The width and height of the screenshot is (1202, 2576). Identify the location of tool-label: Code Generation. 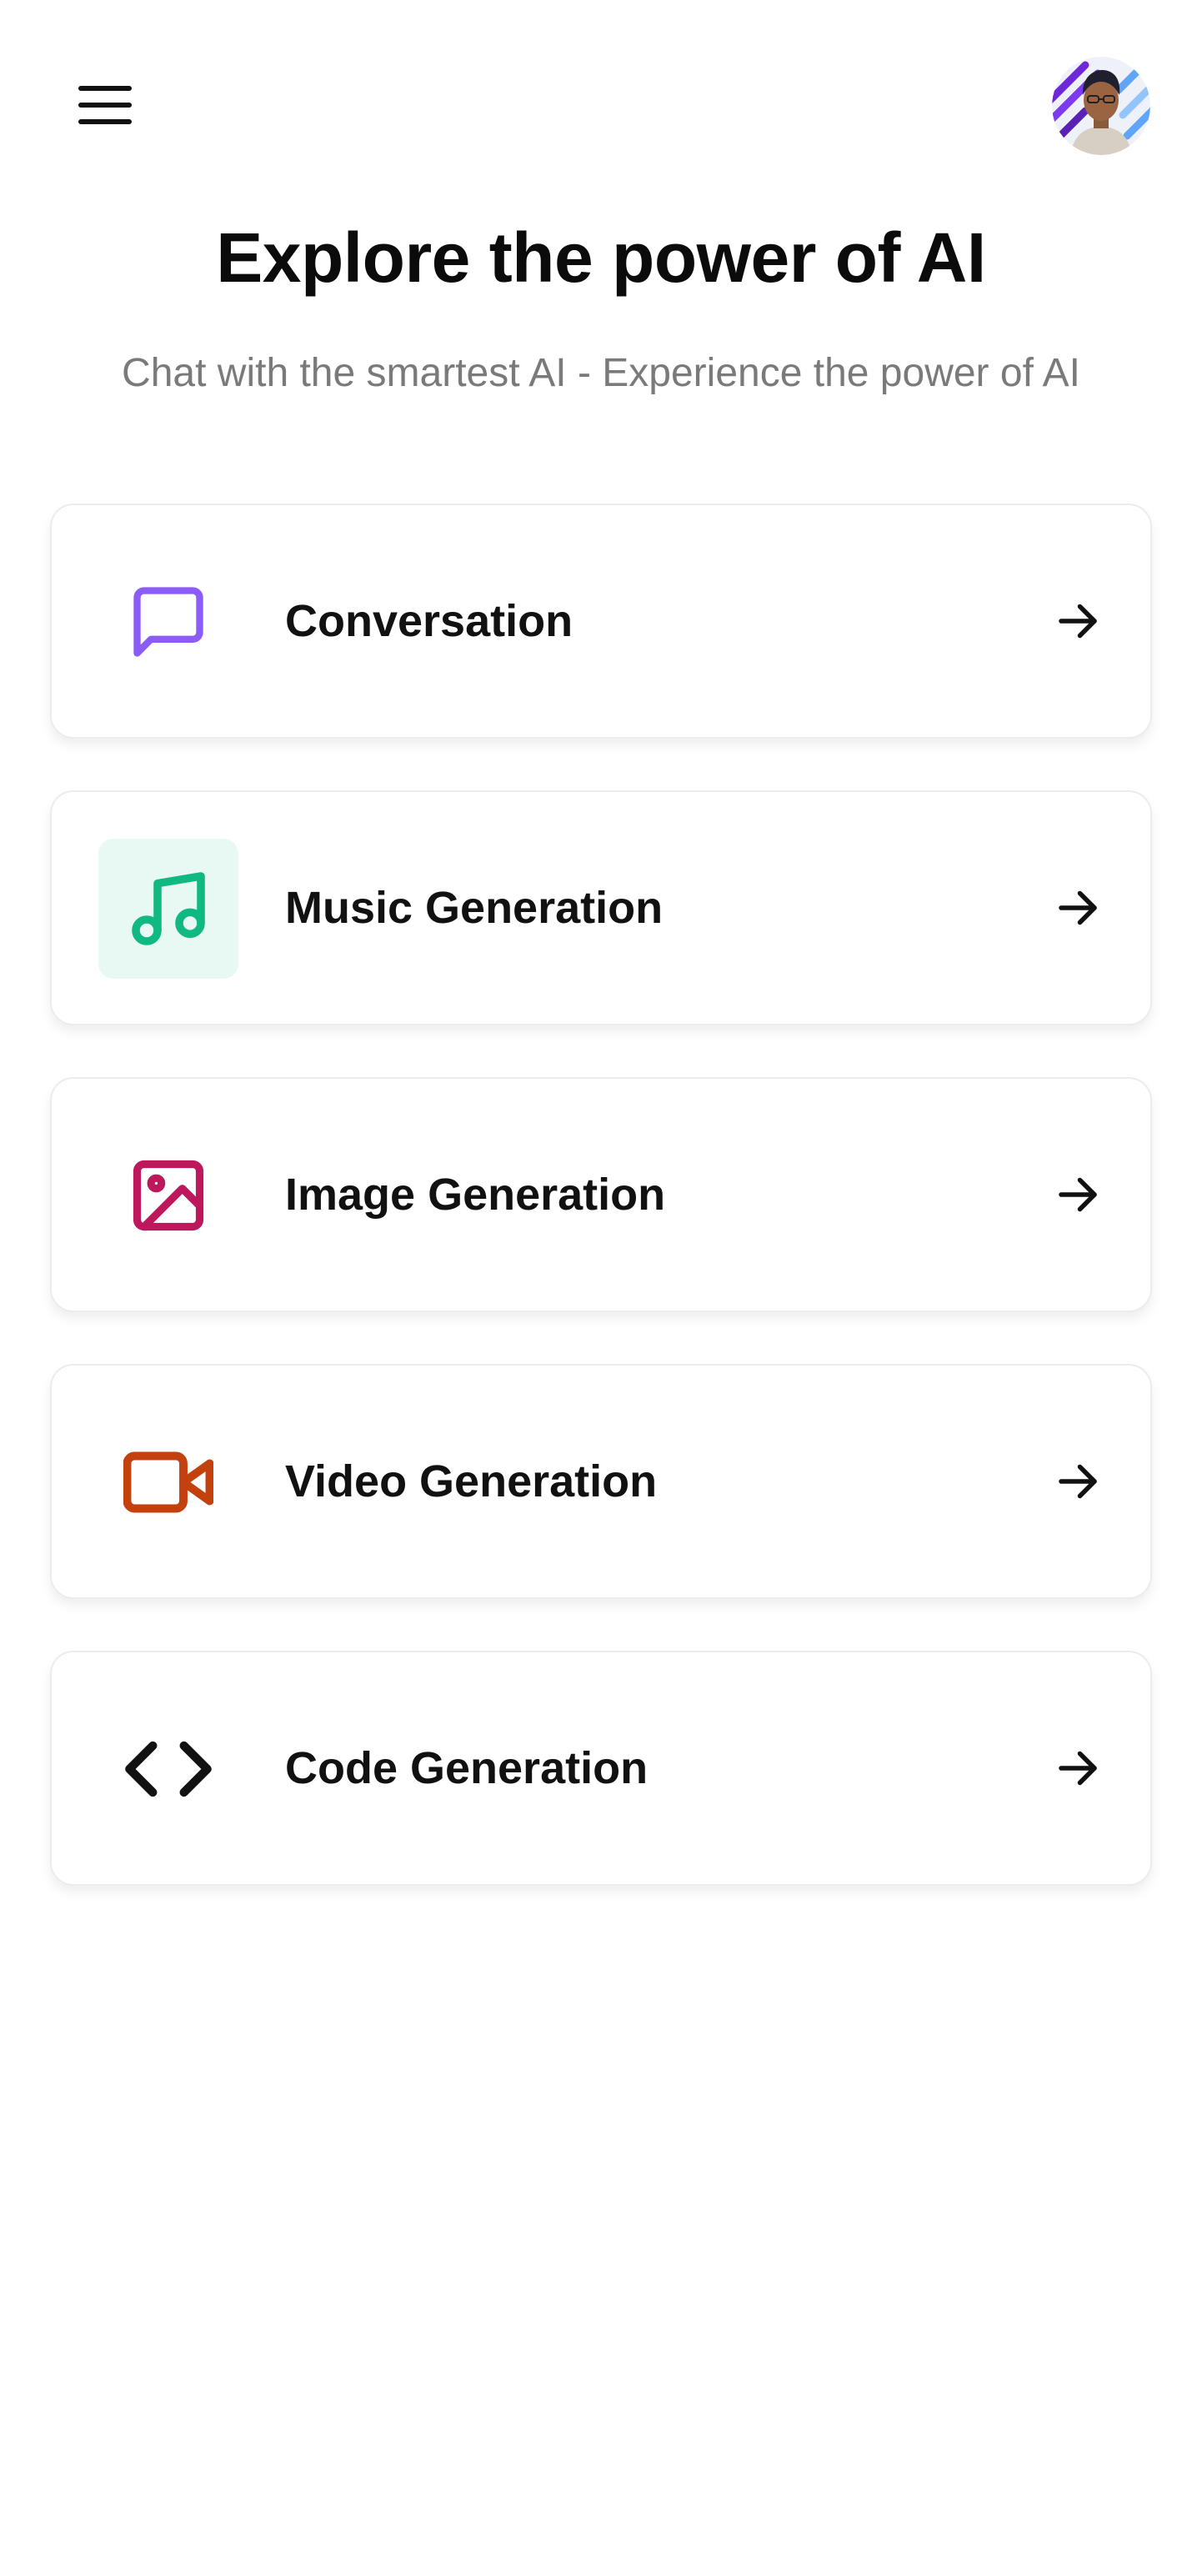
(467, 1768).